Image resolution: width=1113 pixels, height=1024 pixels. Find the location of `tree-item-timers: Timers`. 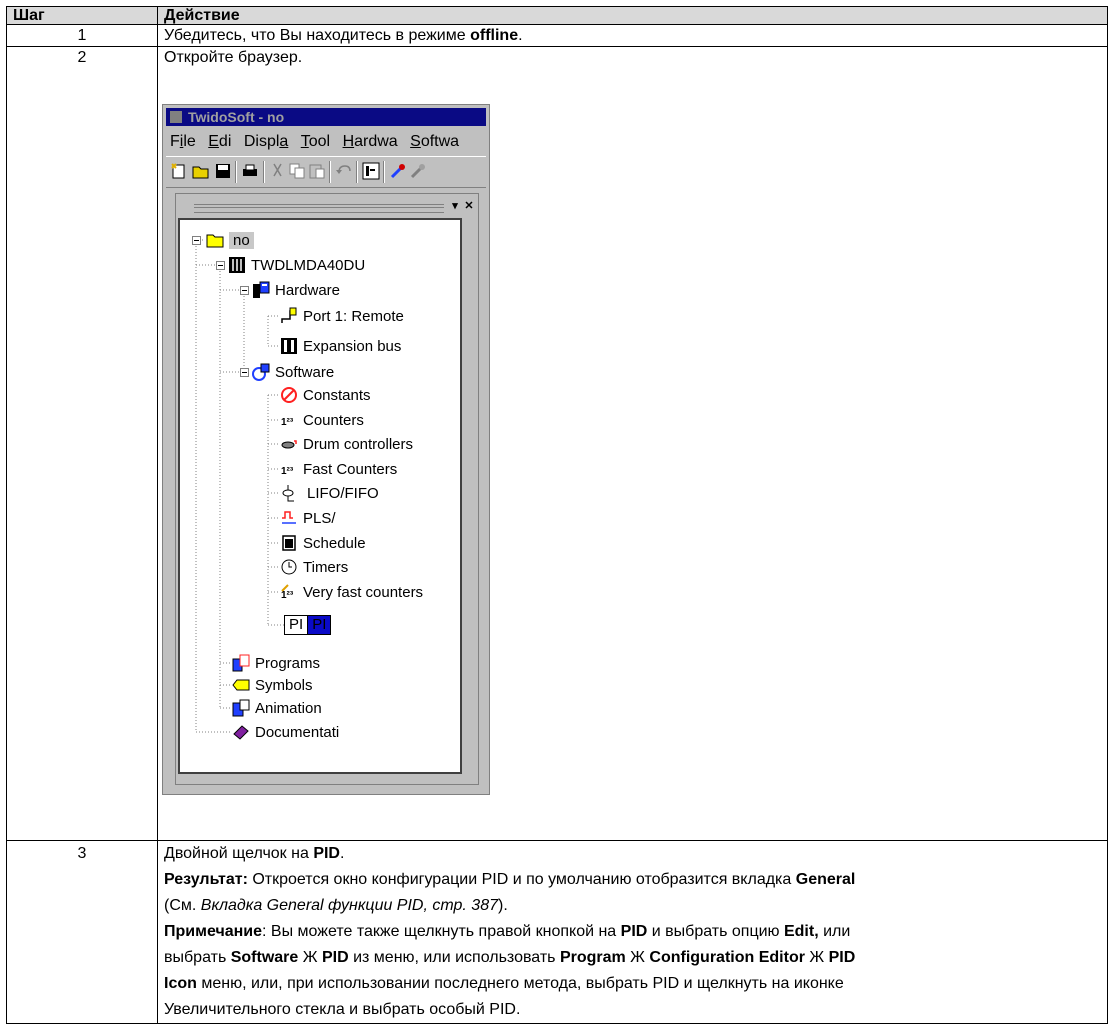

tree-item-timers: Timers is located at coordinates (314, 567).